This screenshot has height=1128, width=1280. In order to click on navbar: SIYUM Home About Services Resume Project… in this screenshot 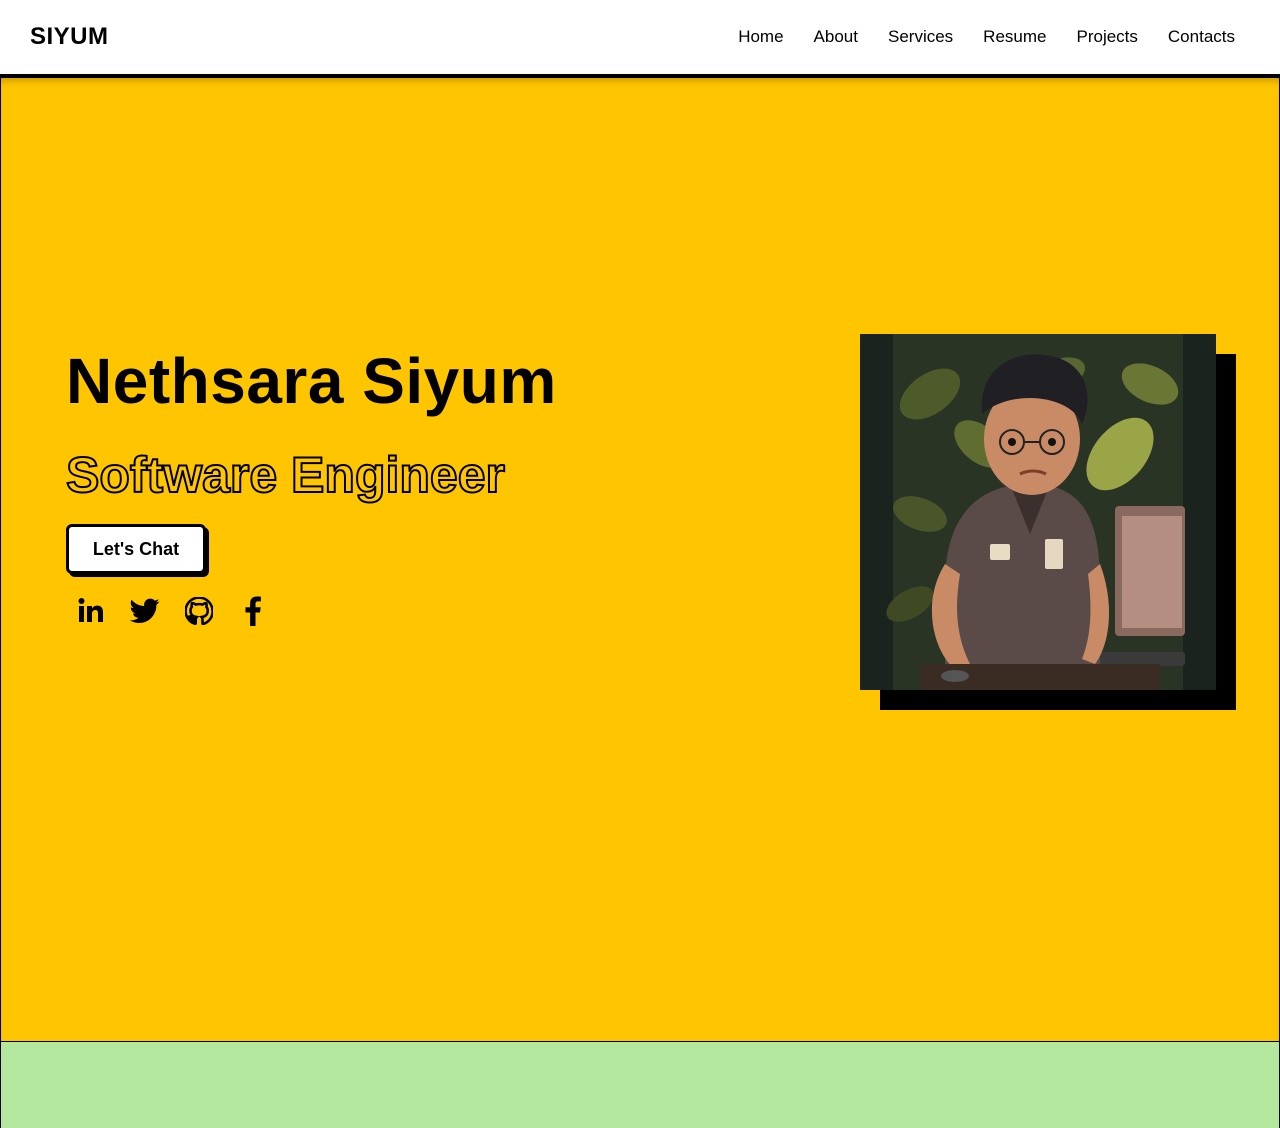, I will do `click(640, 37)`.